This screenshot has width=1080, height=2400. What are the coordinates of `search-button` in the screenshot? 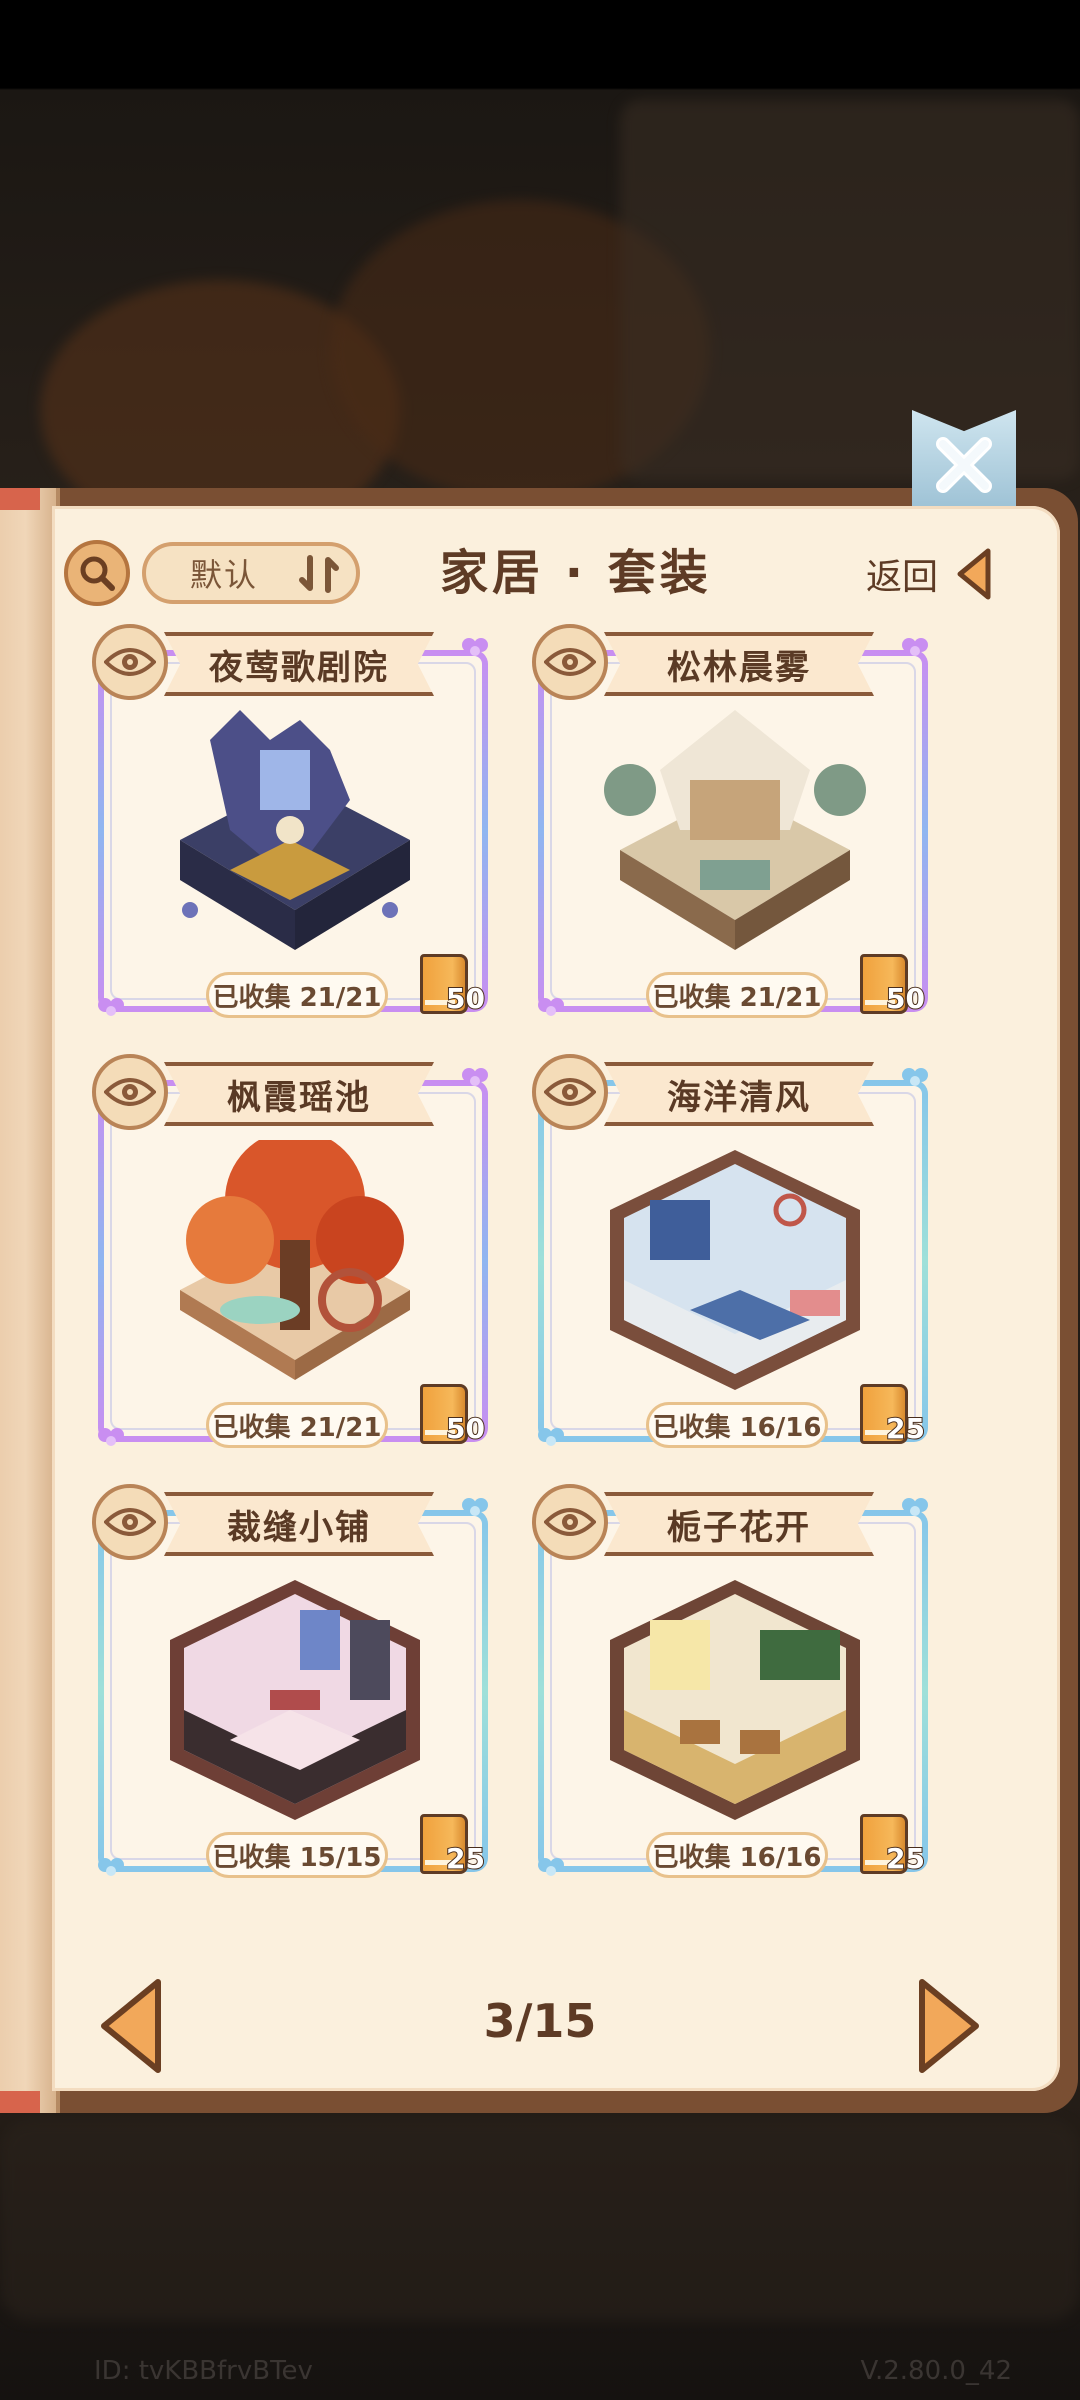 It's located at (97, 573).